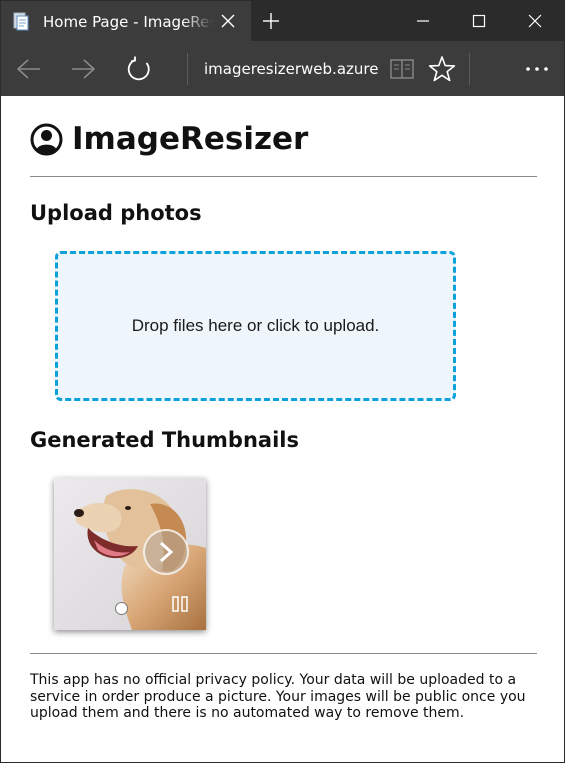 The image size is (565, 763). I want to click on maximize-icon, so click(479, 21).